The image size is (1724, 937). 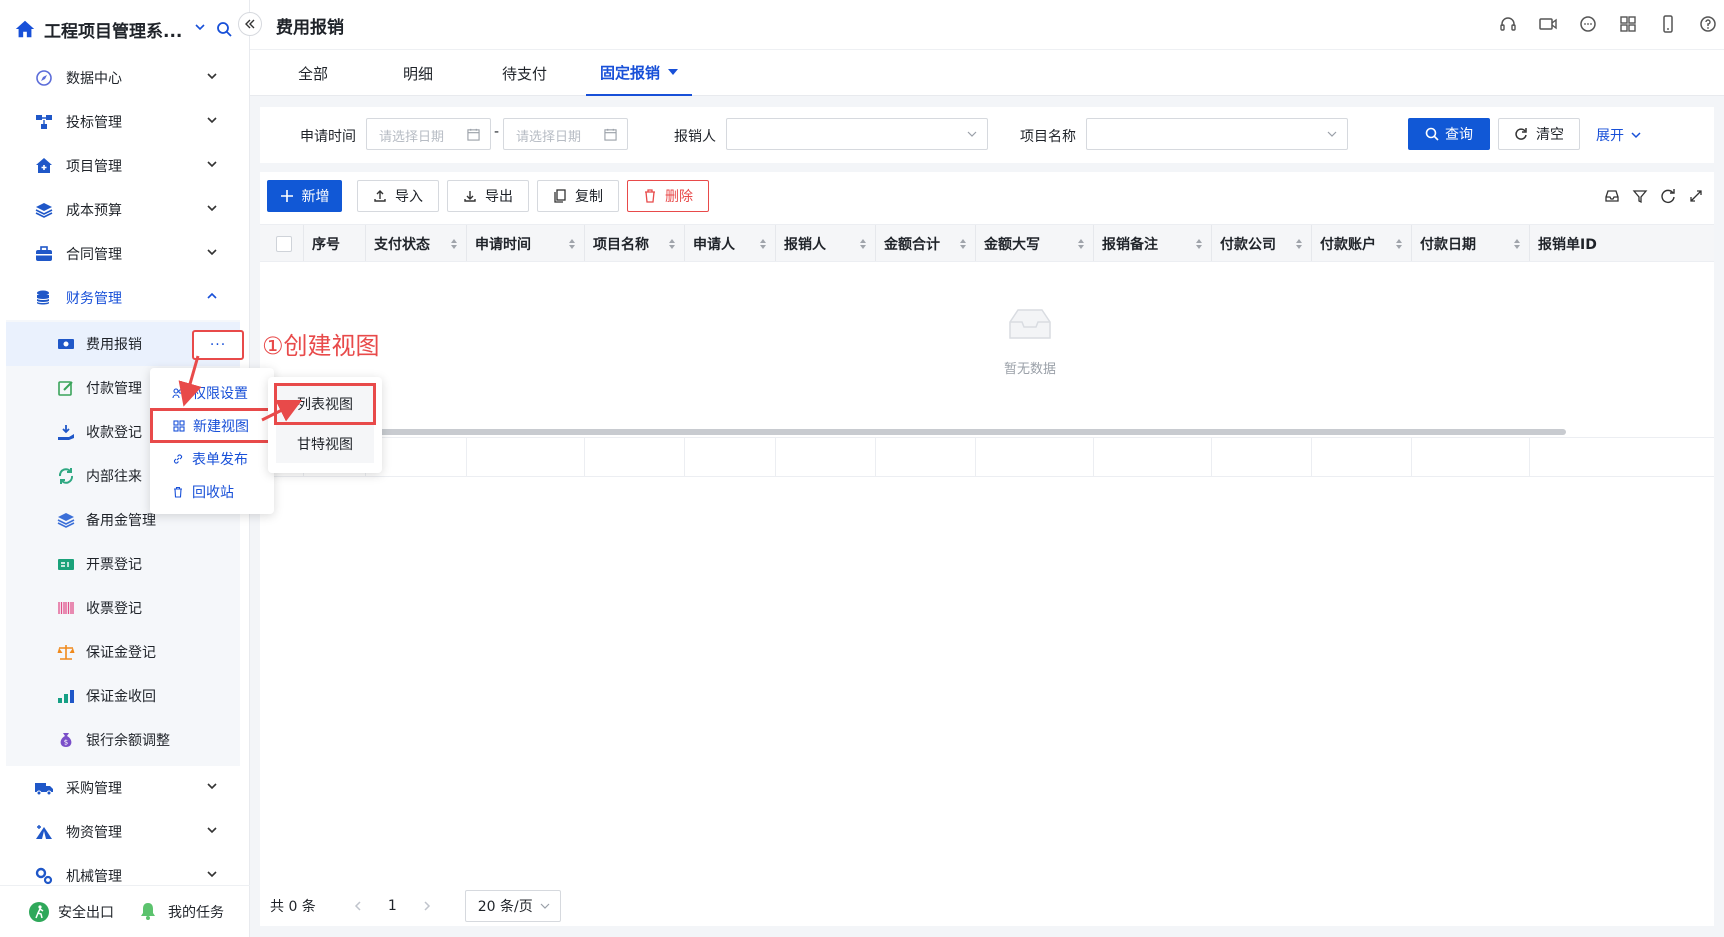 What do you see at coordinates (1696, 196) in the screenshot?
I see `fullscreen-icon` at bounding box center [1696, 196].